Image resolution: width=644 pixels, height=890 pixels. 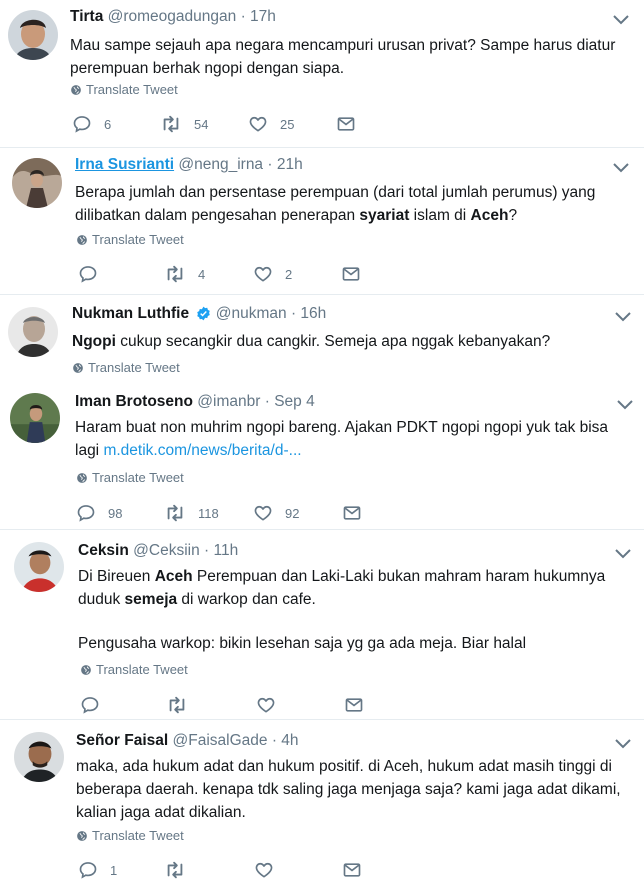 I want to click on timestamp: 21h, so click(x=290, y=164).